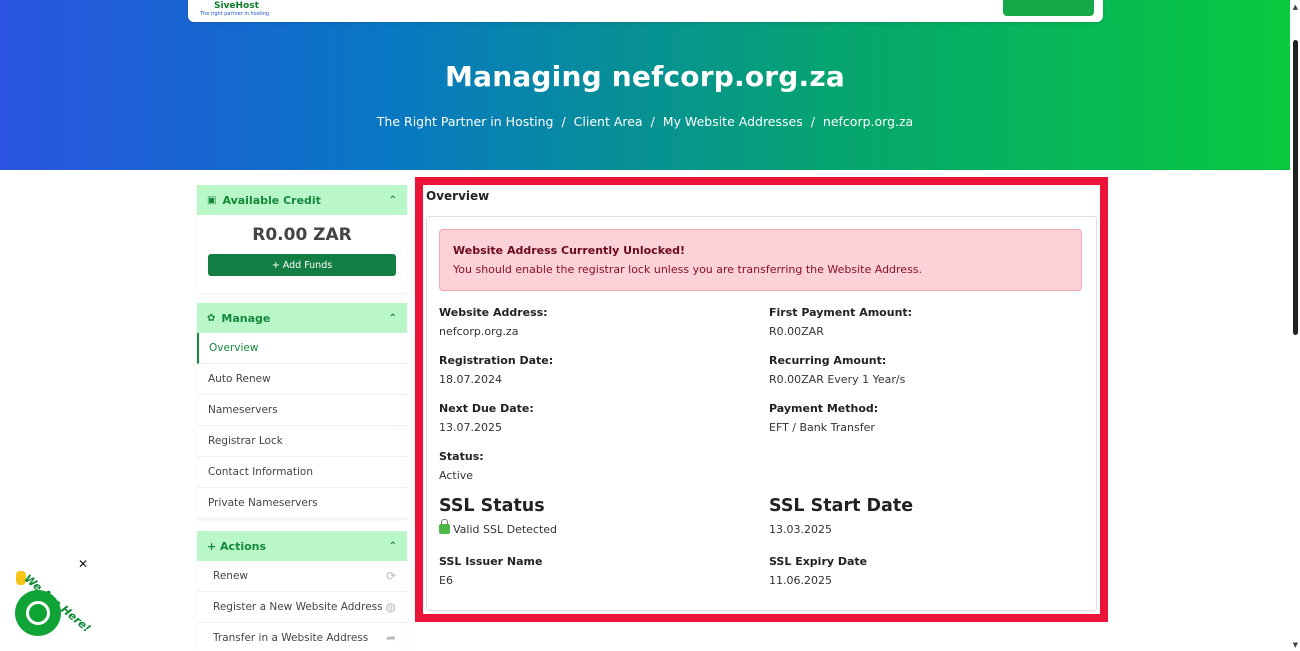 The width and height of the screenshot is (1300, 651). I want to click on sidebar-item-label: Renew, so click(230, 576).